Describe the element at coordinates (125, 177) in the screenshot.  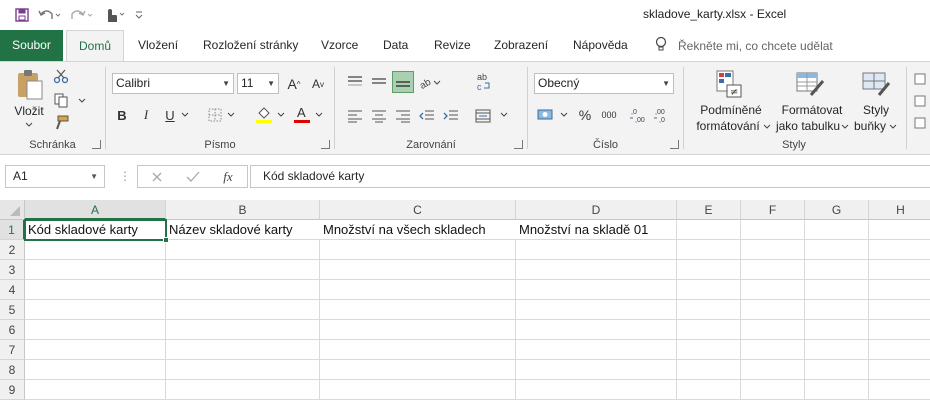
I see `formula-bar-grip-icon: ⋮` at that location.